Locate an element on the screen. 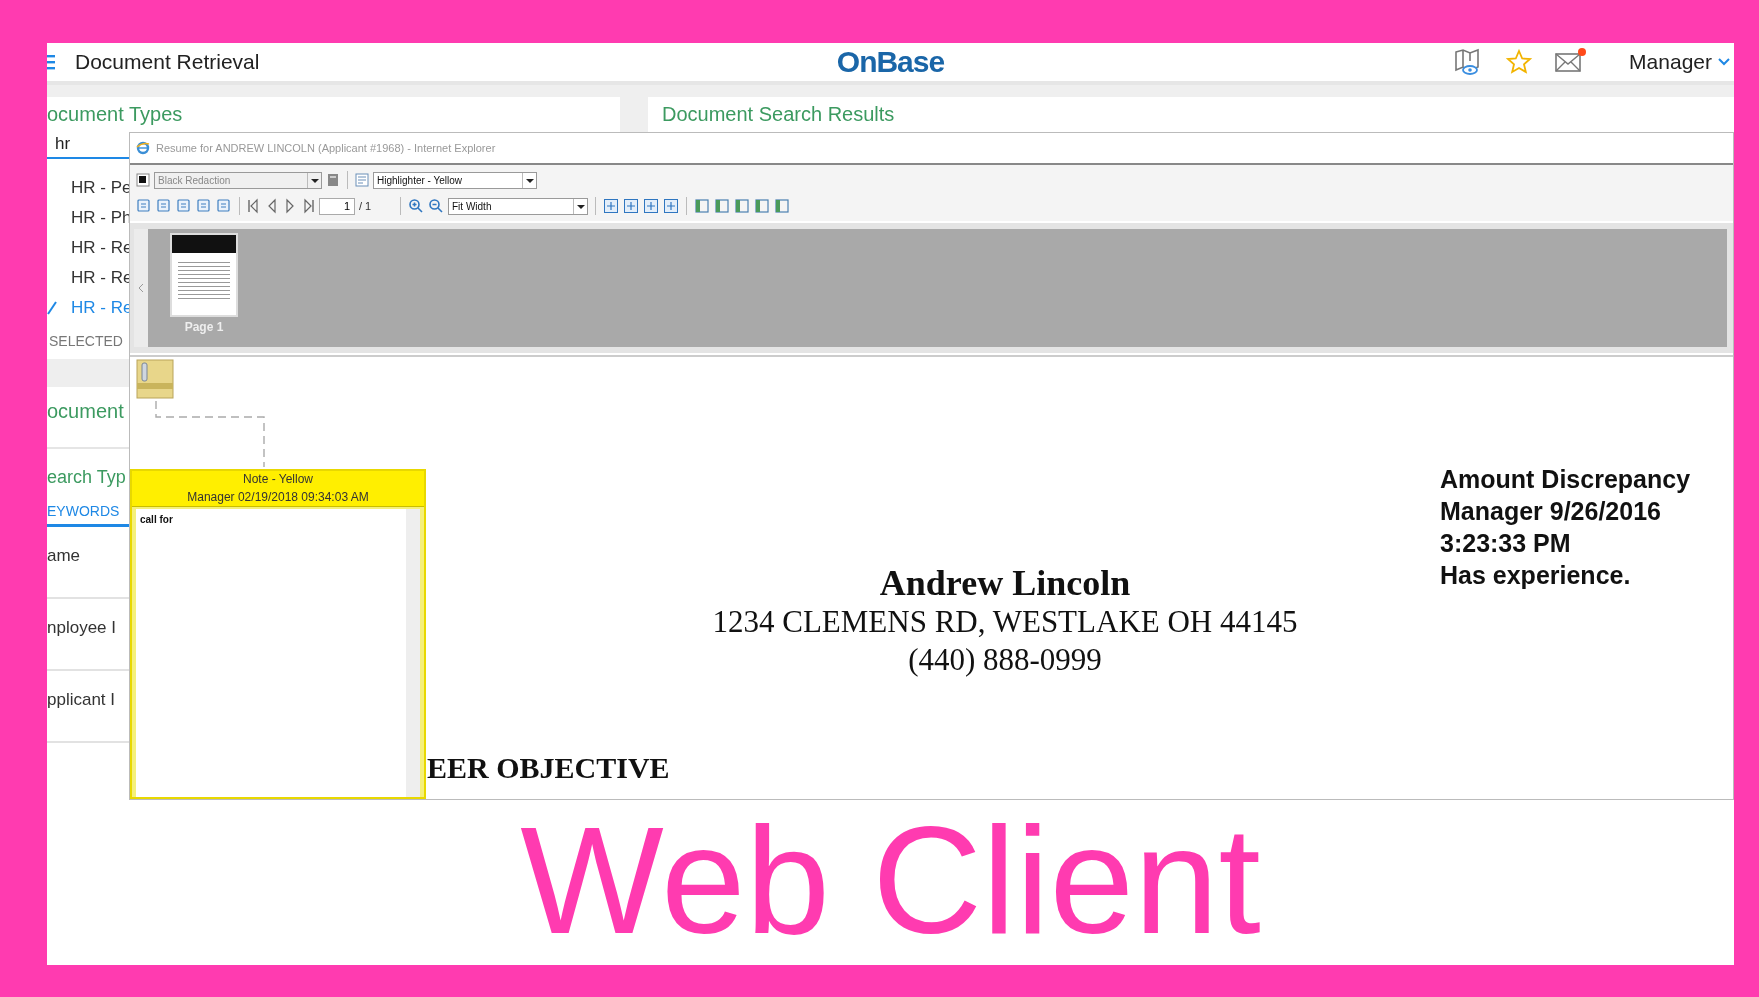 This screenshot has height=997, width=1759. zoom-in-icon is located at coordinates (416, 206).